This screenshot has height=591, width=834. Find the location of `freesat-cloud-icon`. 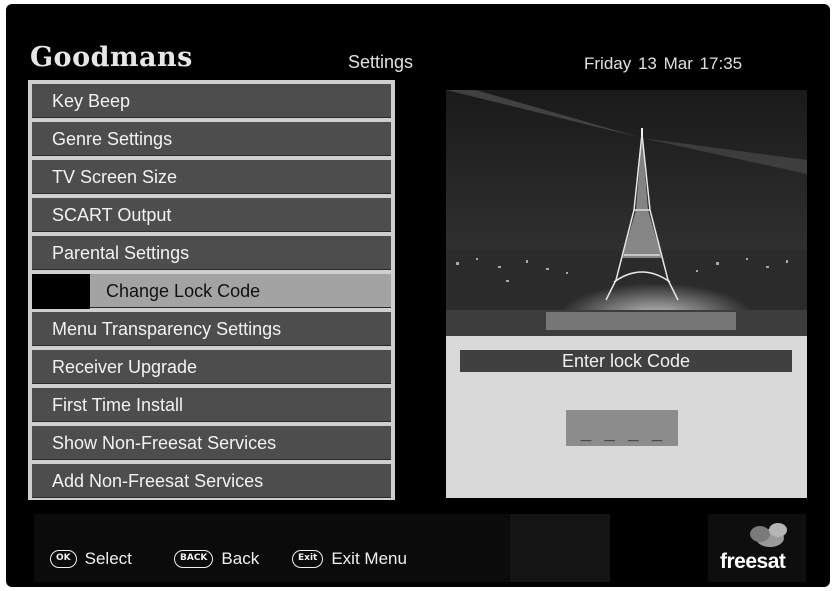

freesat-cloud-icon is located at coordinates (768, 535).